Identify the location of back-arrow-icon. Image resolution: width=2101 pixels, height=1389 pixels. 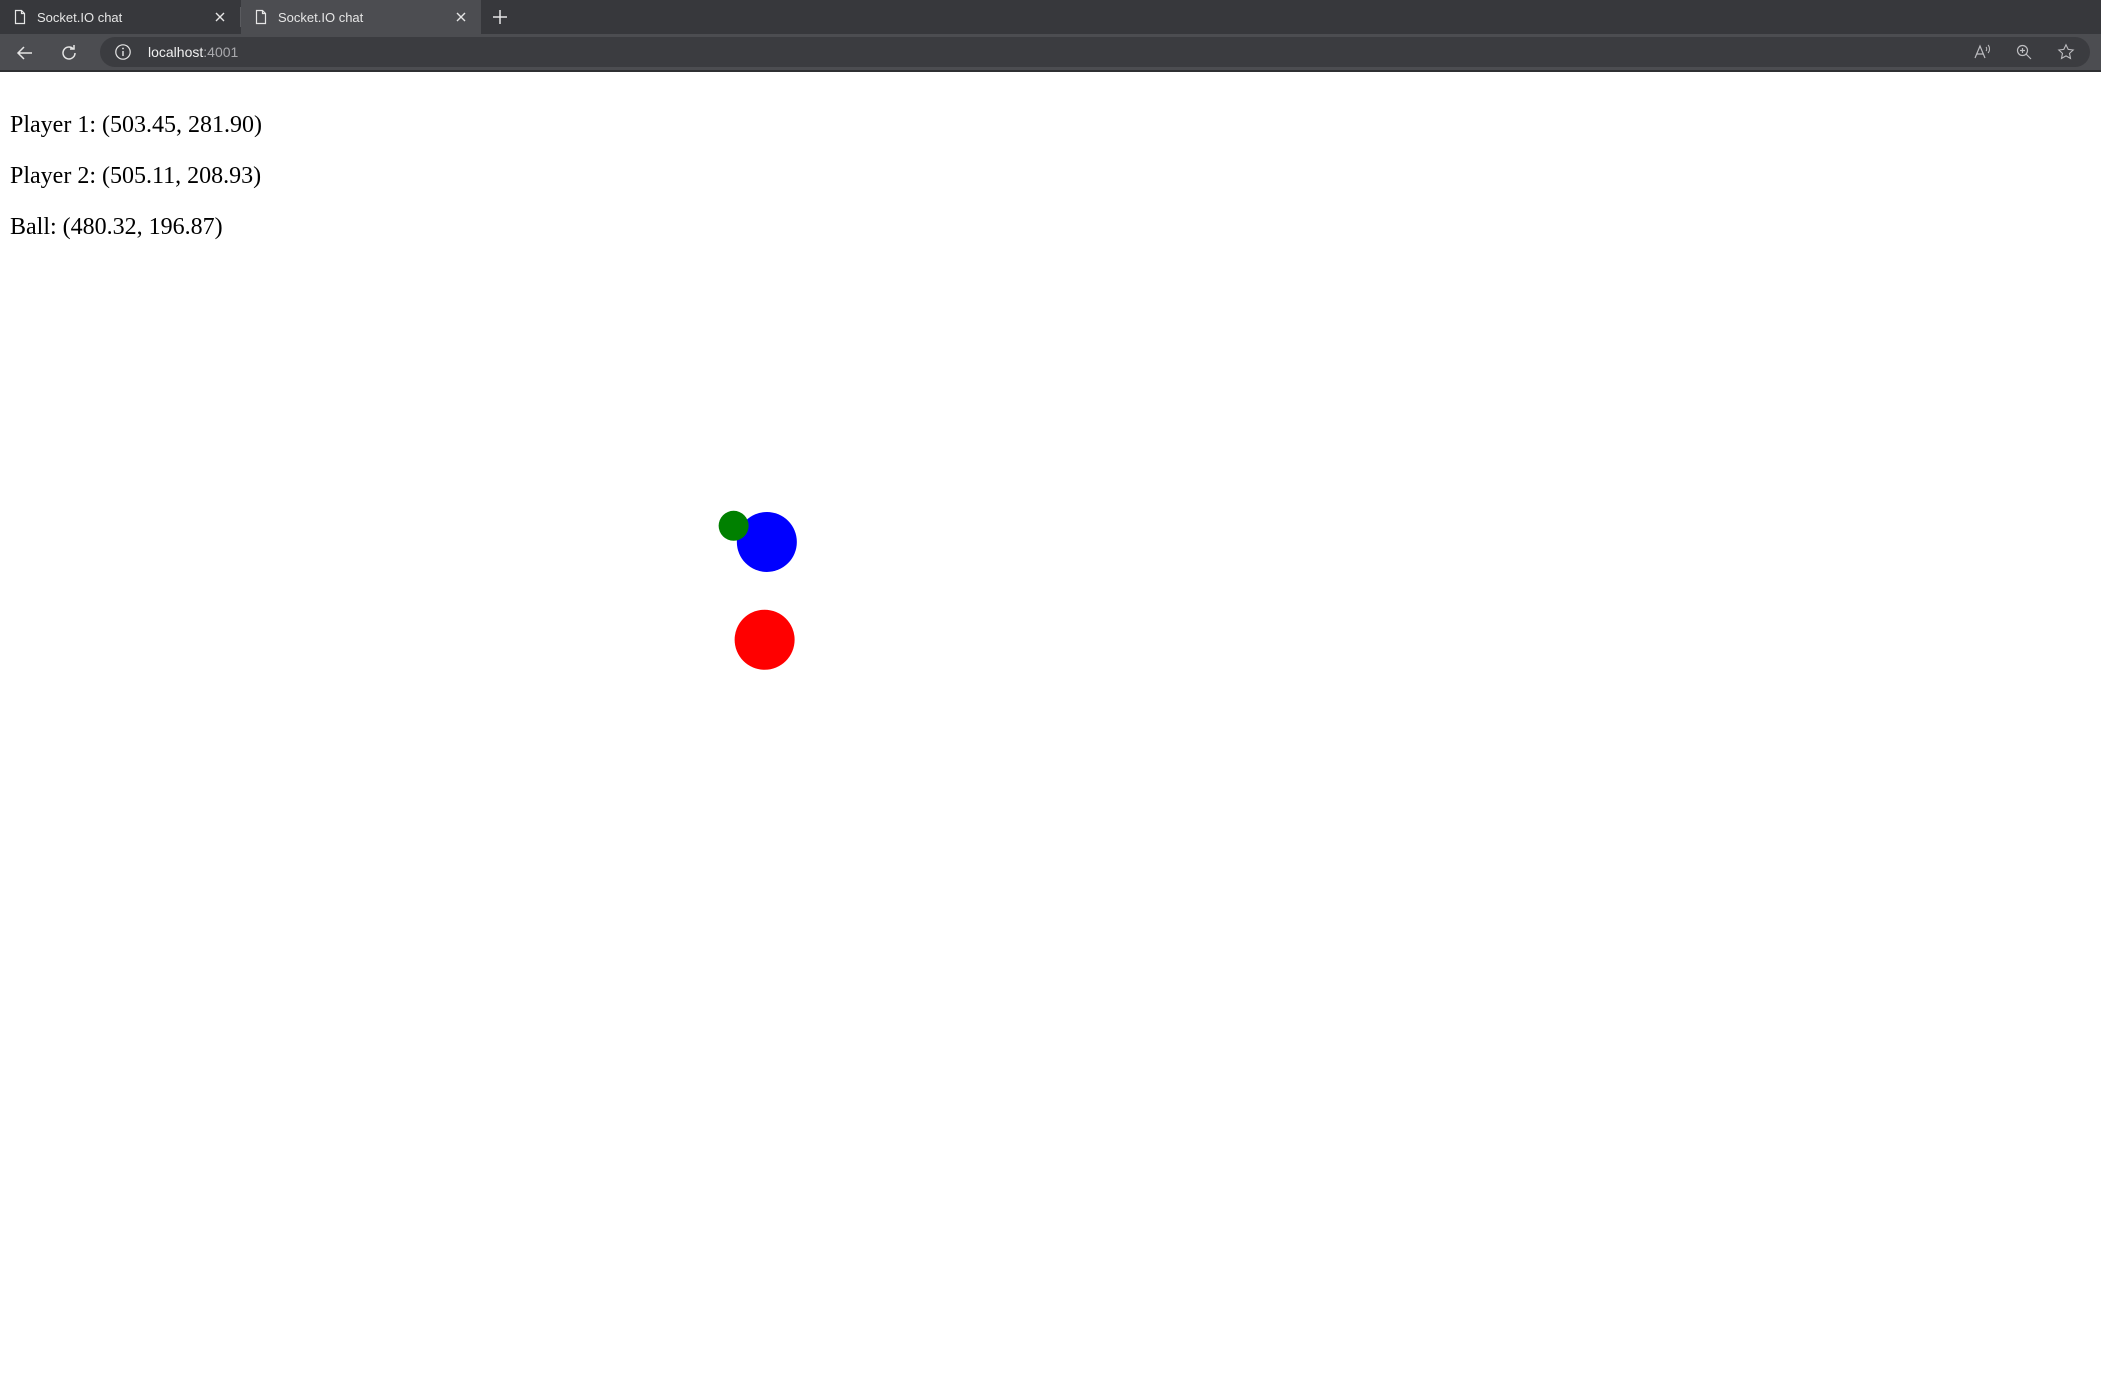
(24, 53).